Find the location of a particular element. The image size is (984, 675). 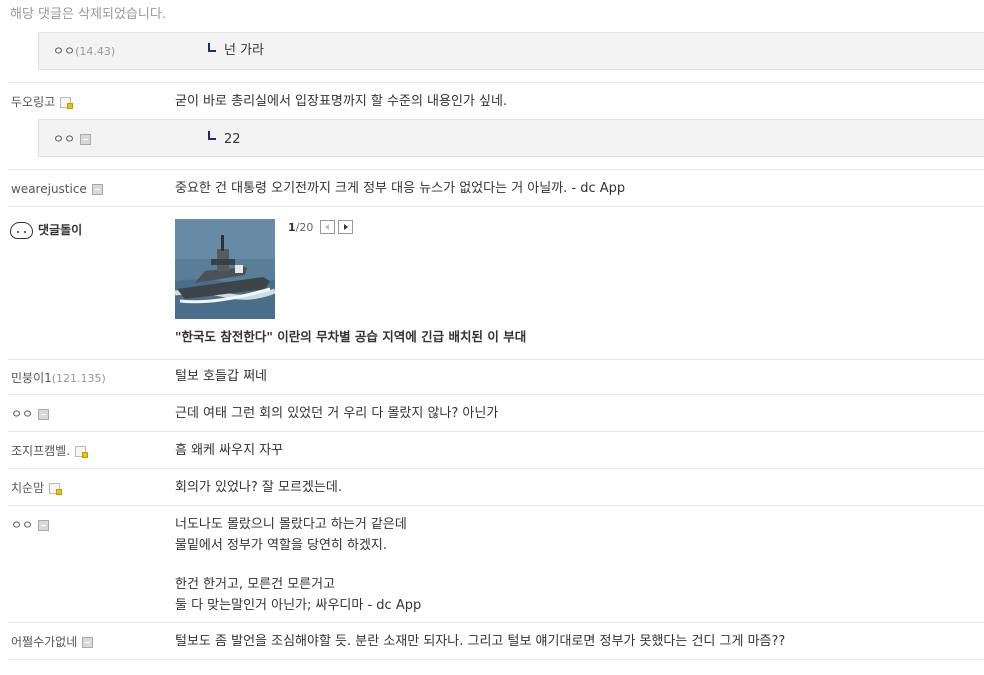

comment-author: ㅇㅇ(14.43) is located at coordinates (84, 51).